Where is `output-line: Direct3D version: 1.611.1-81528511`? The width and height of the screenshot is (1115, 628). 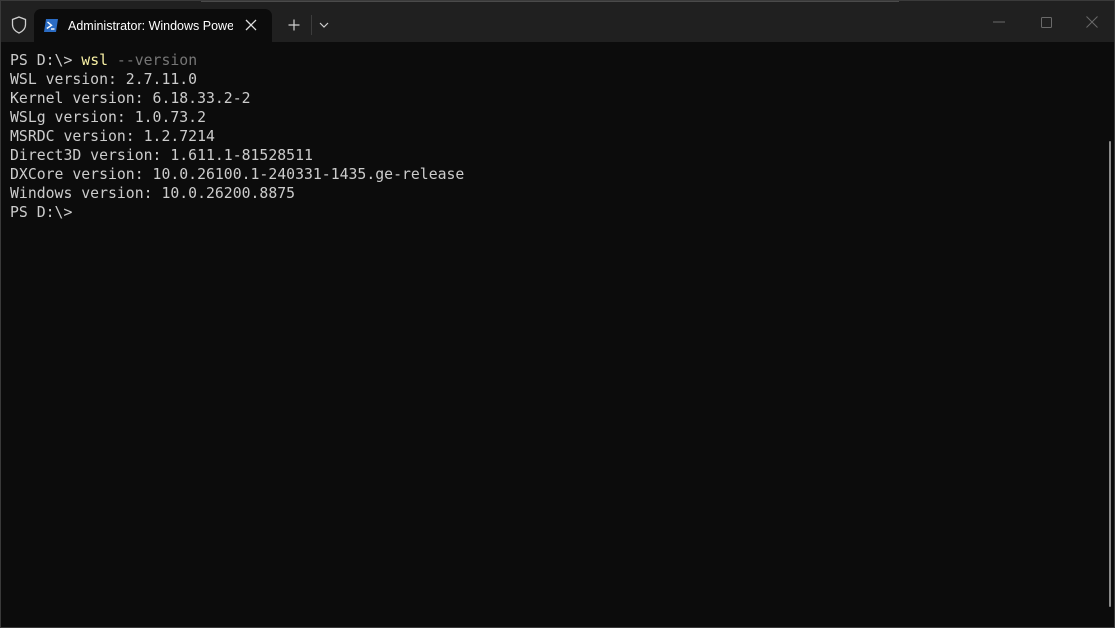 output-line: Direct3D version: 1.611.1-81528511 is located at coordinates (161, 155).